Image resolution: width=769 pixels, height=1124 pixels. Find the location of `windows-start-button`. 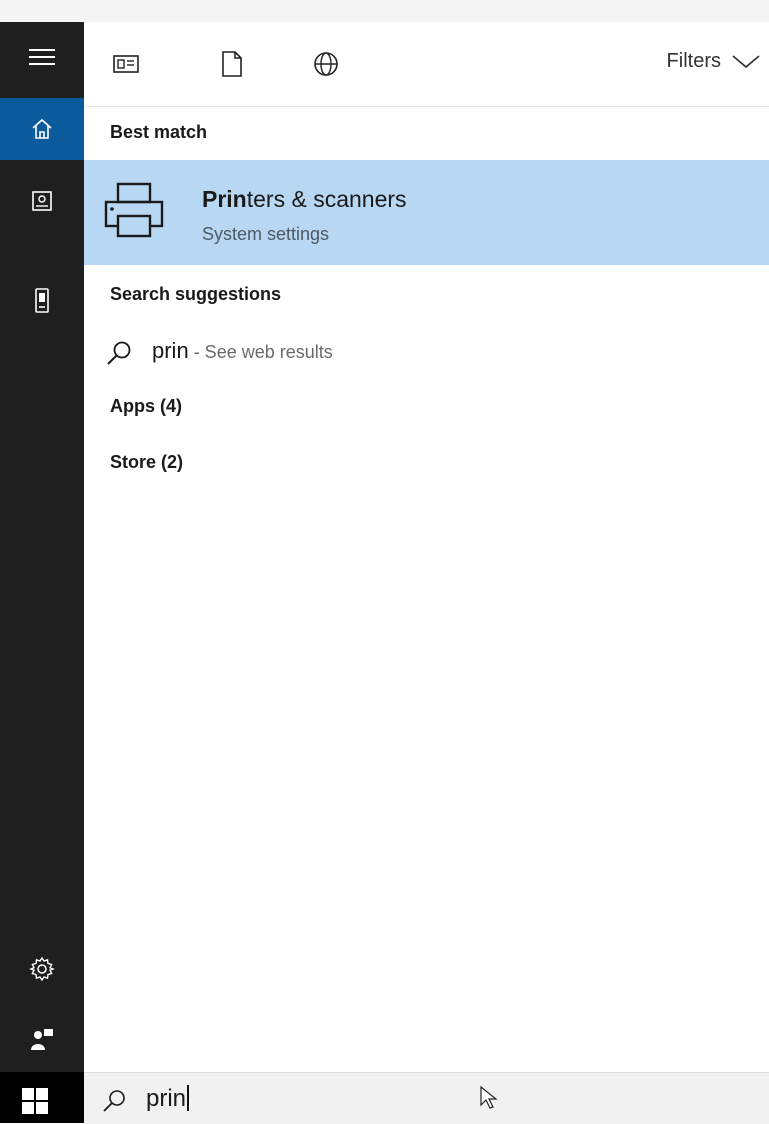

windows-start-button is located at coordinates (42, 1097).